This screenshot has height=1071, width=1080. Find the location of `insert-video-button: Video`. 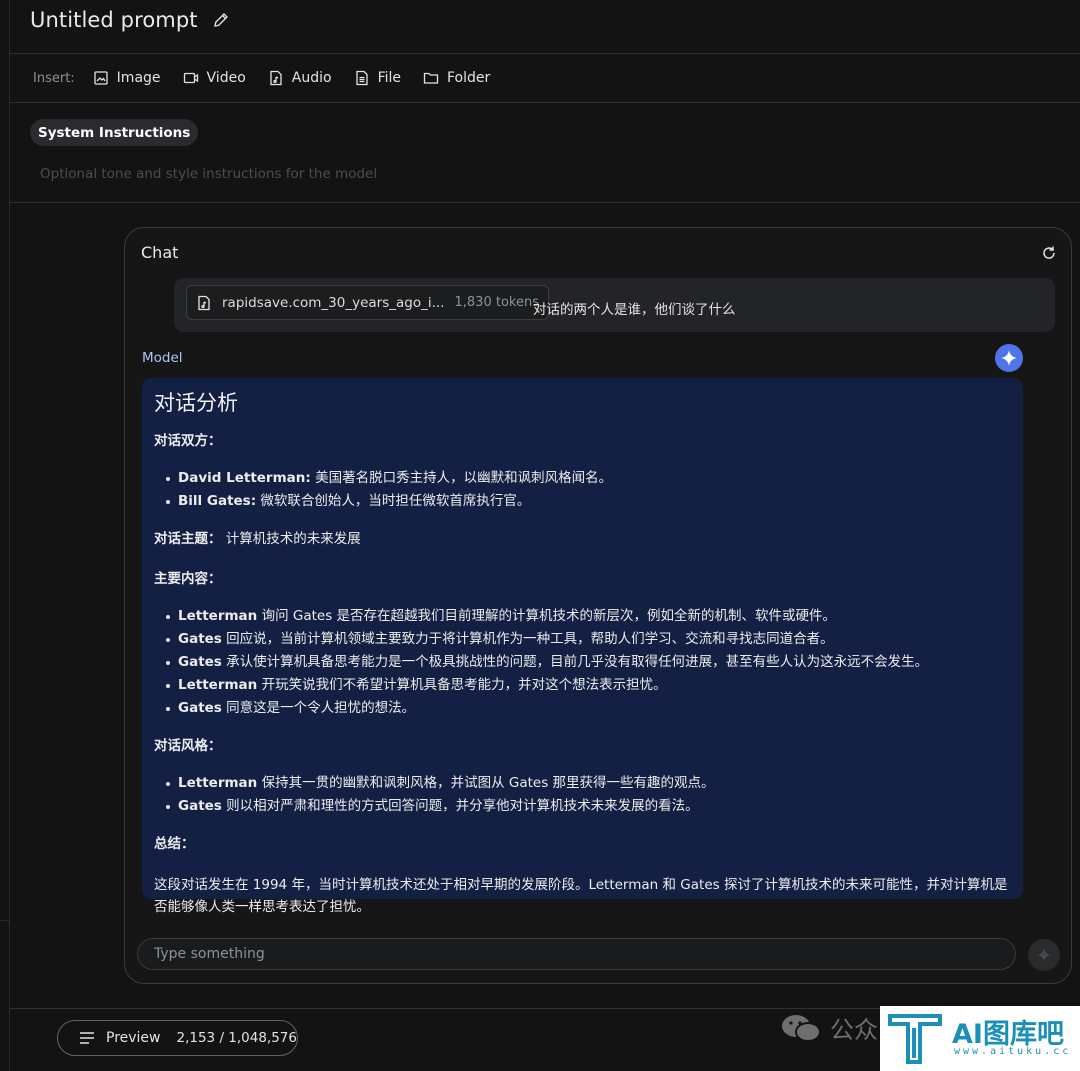

insert-video-button: Video is located at coordinates (214, 78).